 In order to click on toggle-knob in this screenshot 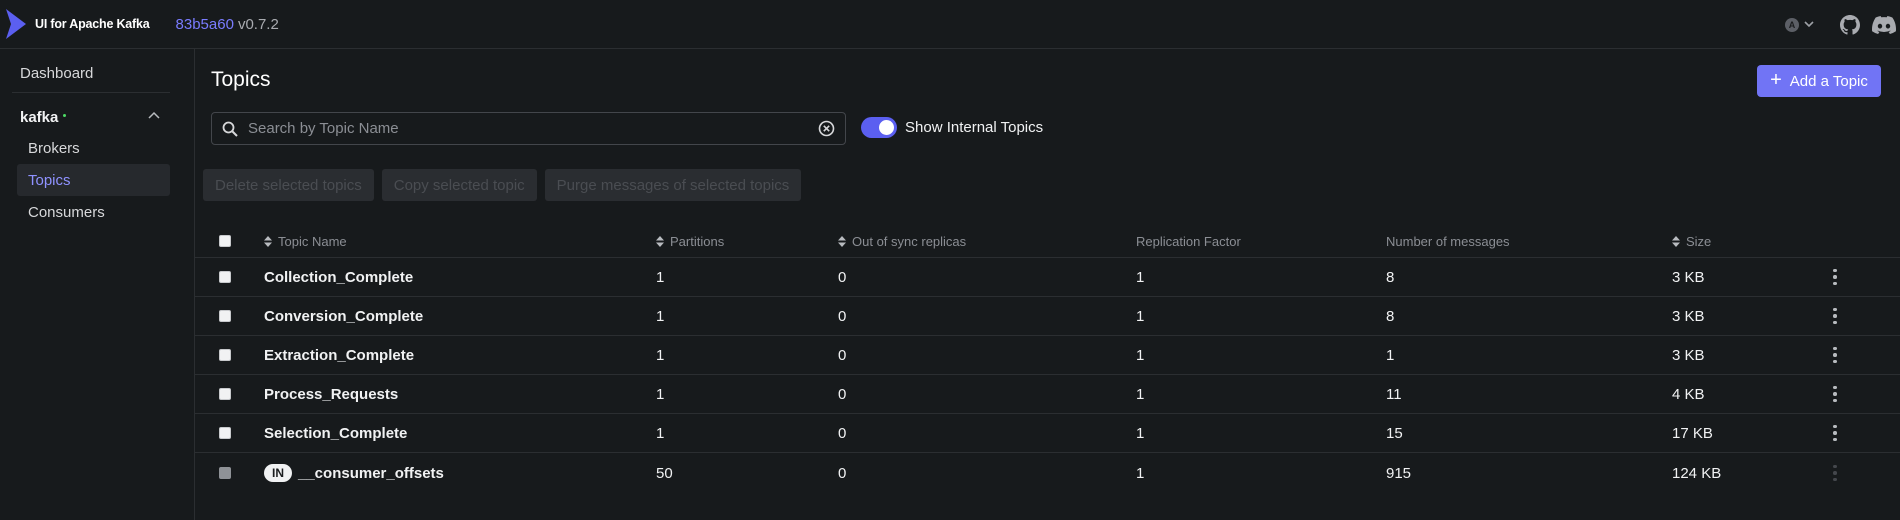, I will do `click(886, 127)`.